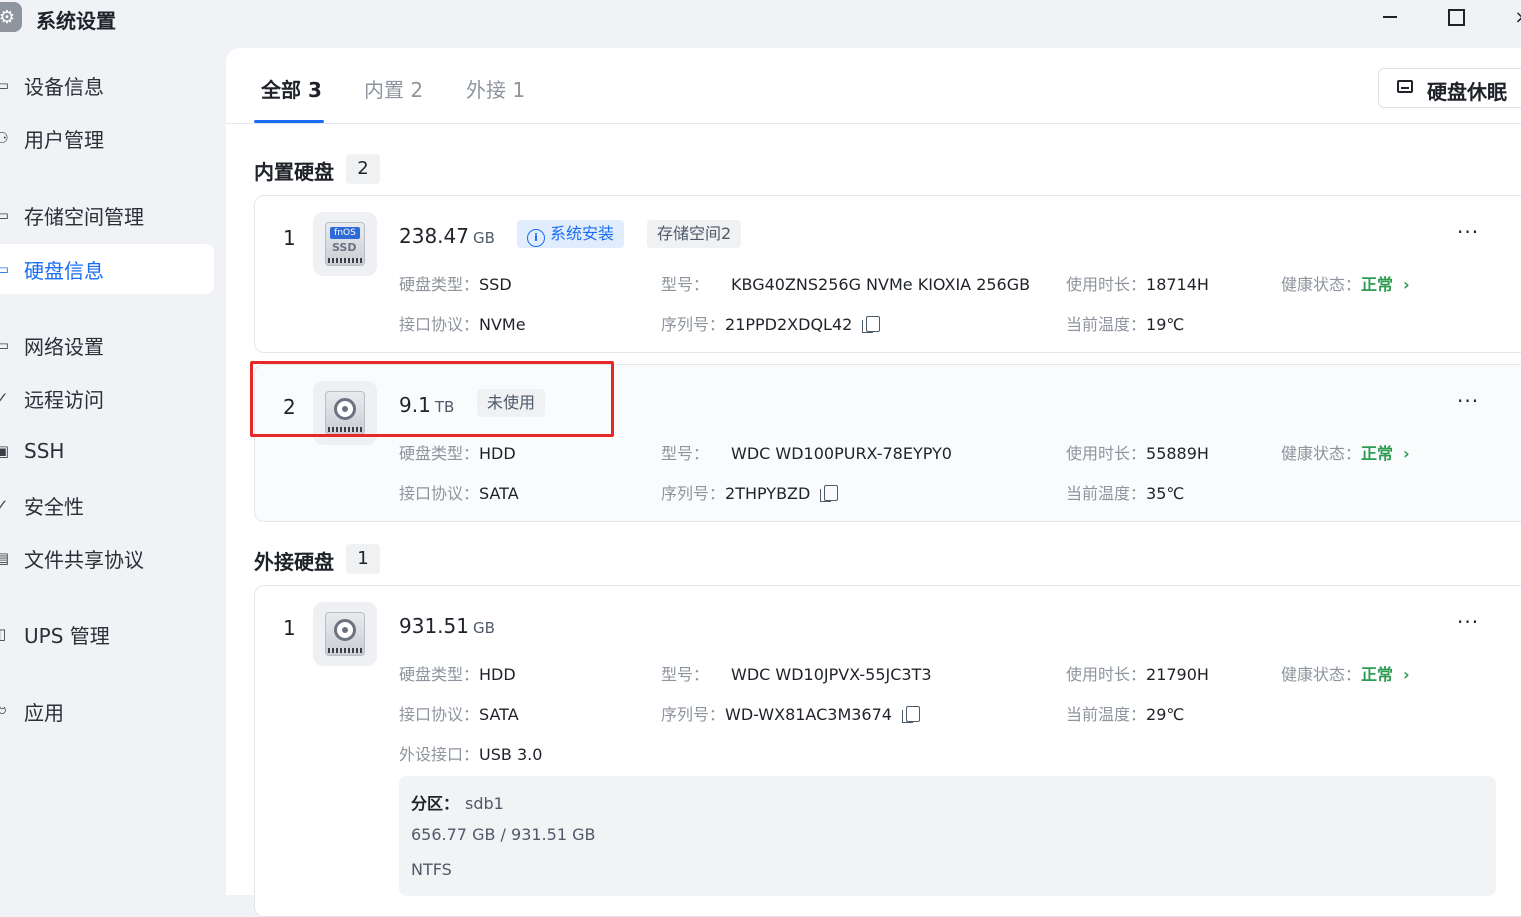 Image resolution: width=1521 pixels, height=917 pixels. I want to click on sidebar-item-apps: ဗ 应用, so click(107, 711).